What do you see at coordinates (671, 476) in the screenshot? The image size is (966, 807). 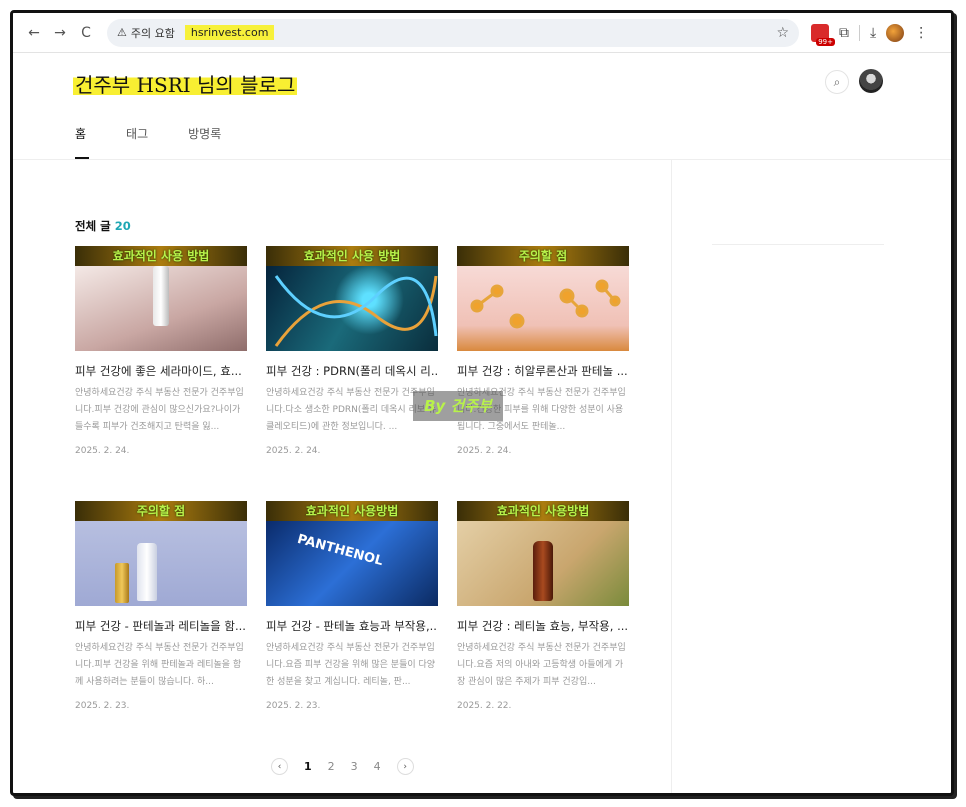 I see `sidebar-divider` at bounding box center [671, 476].